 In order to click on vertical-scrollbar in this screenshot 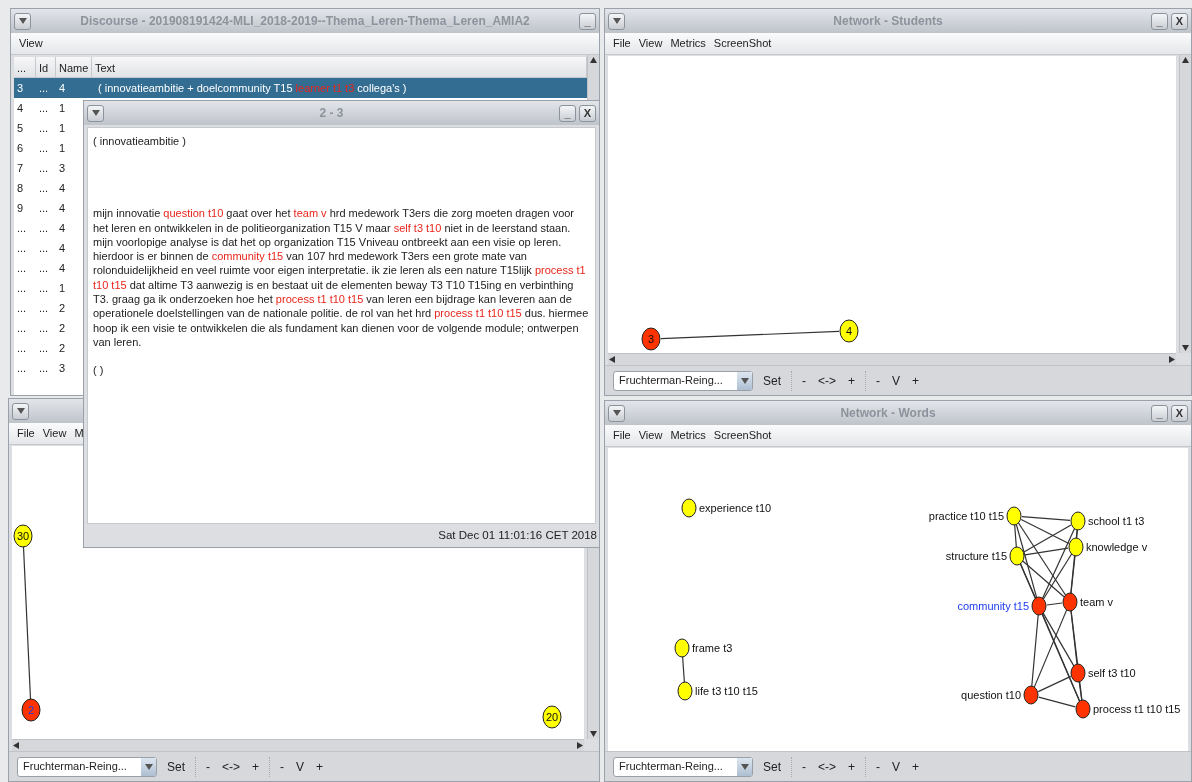, I will do `click(1185, 204)`.